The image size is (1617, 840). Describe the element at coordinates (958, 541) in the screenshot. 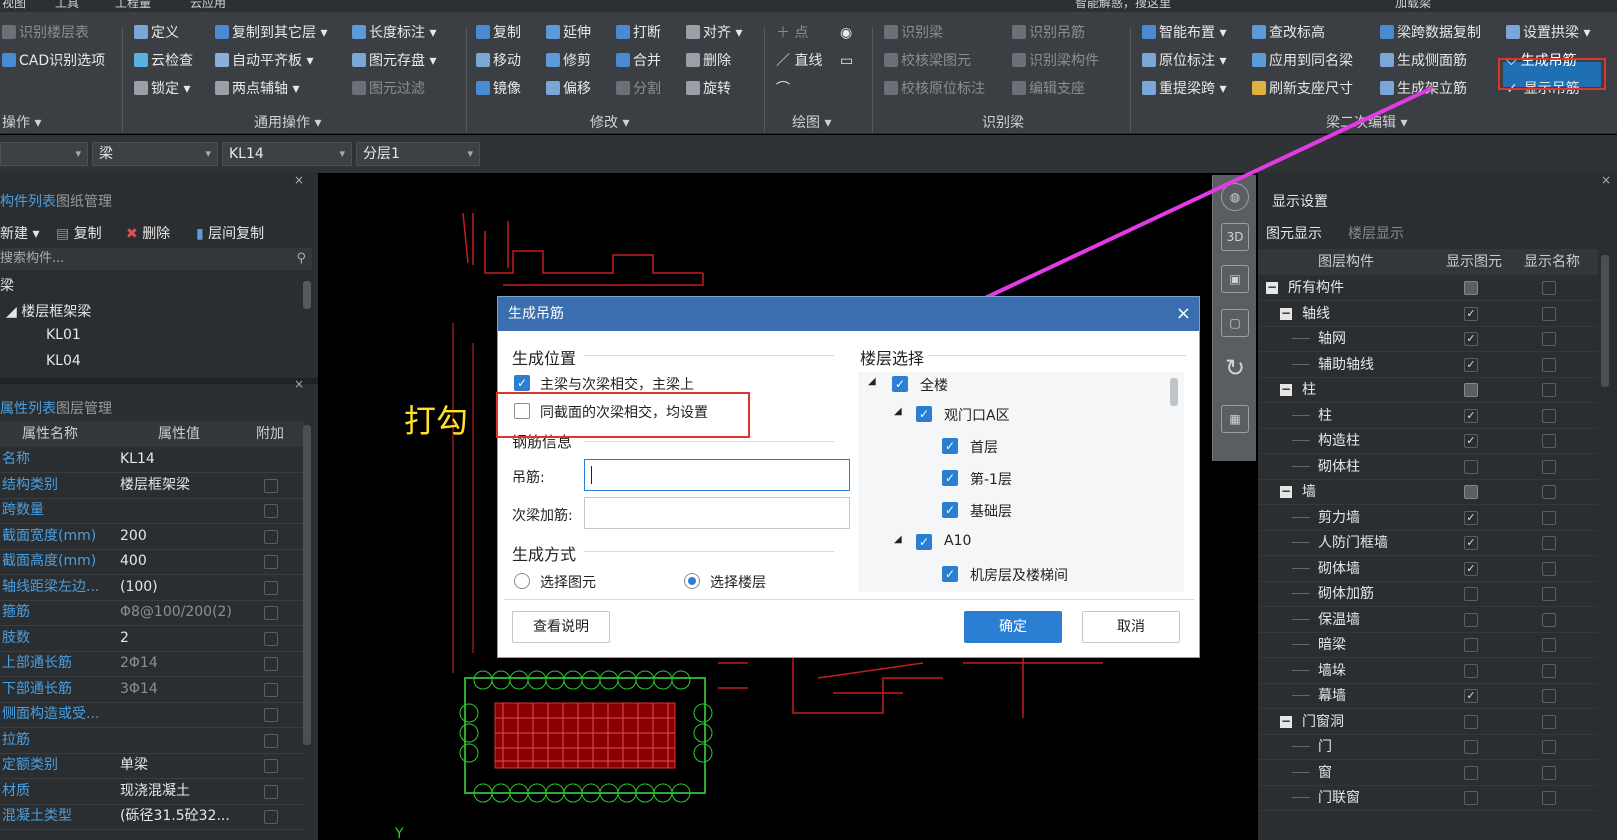

I see `floor-a10-label: A10` at that location.